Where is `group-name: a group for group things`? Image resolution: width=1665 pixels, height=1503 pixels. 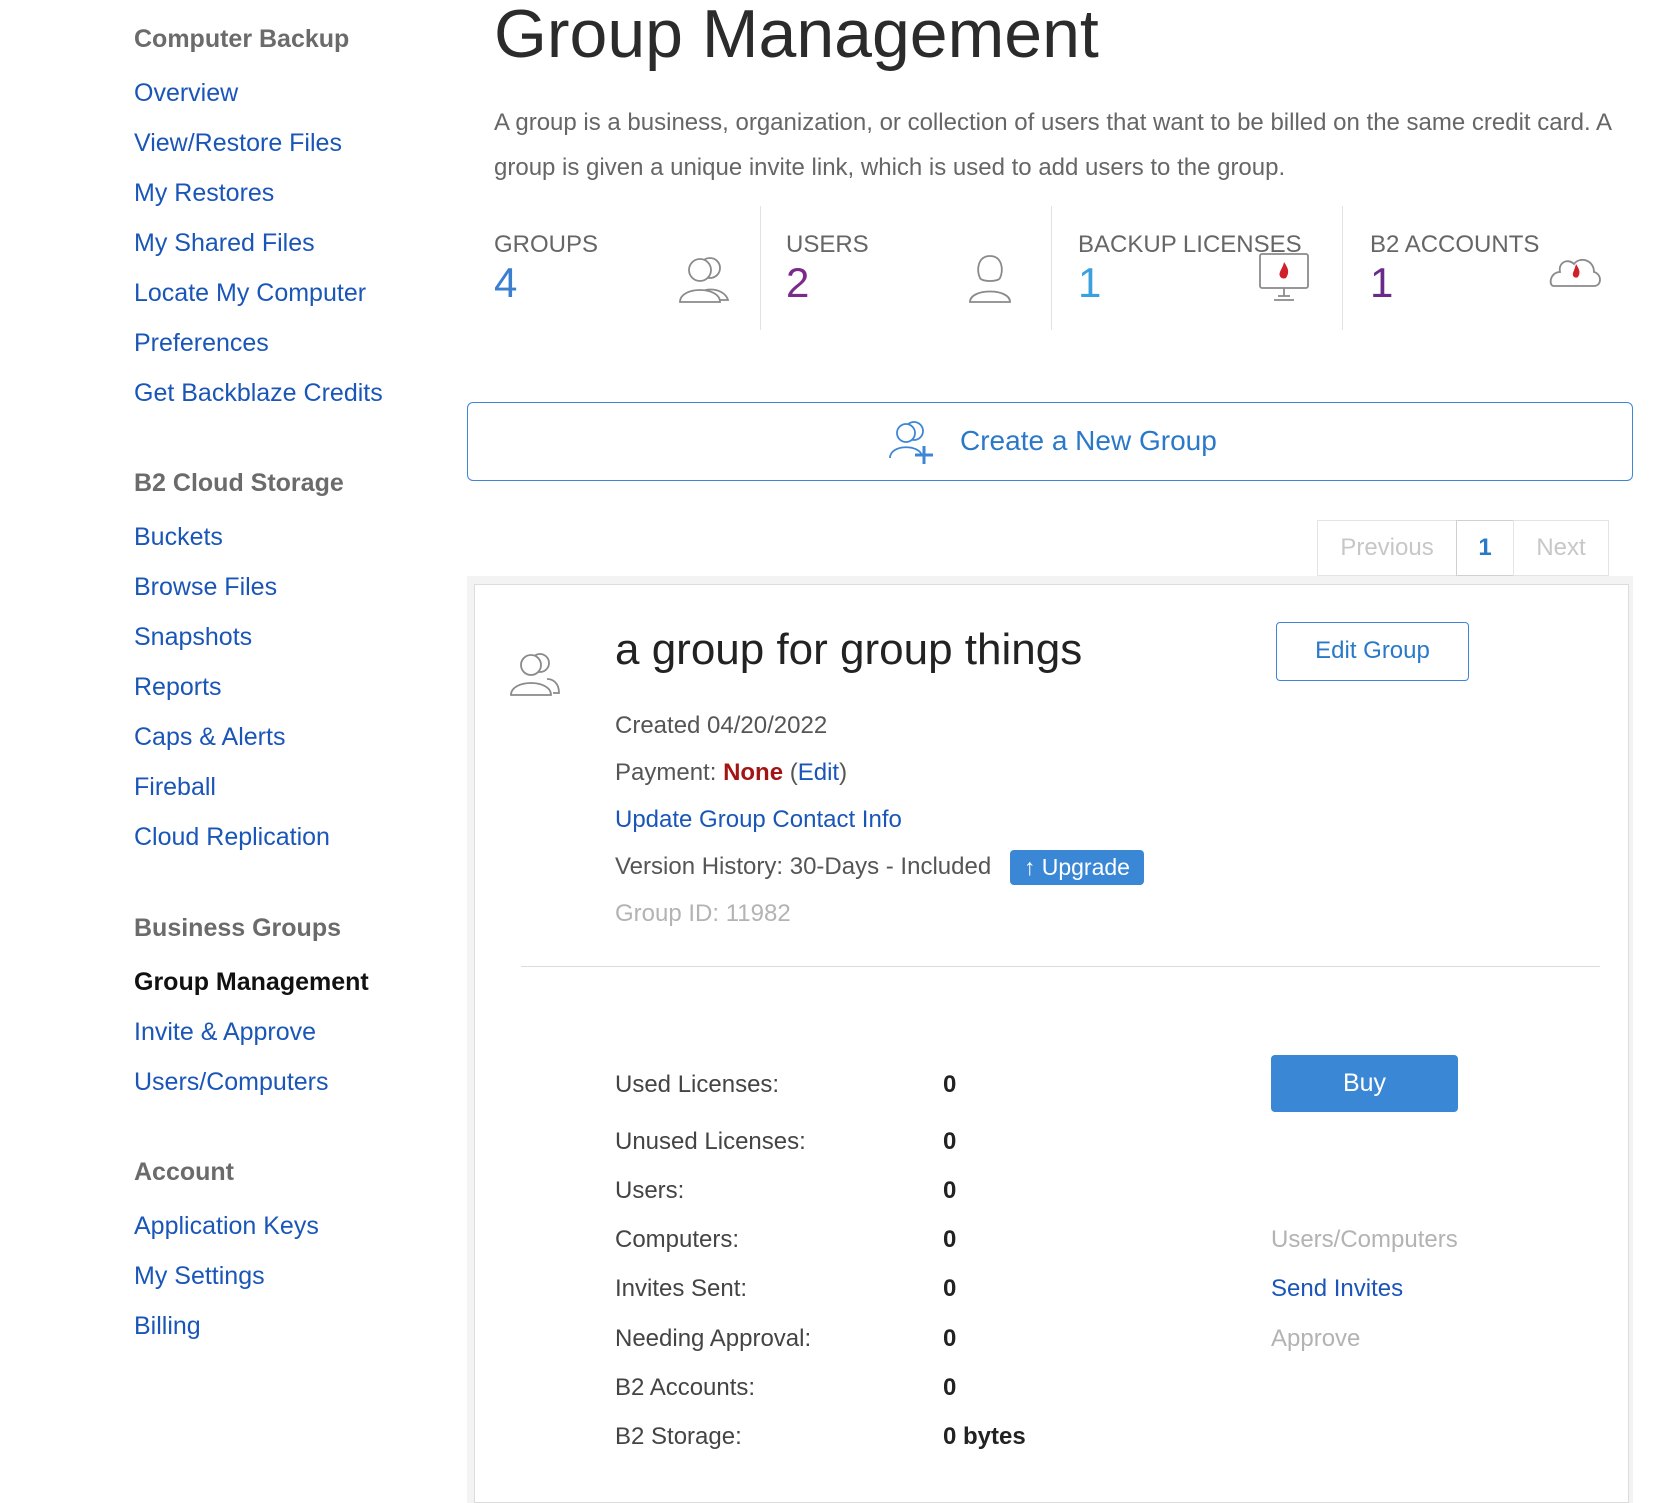 group-name: a group for group things is located at coordinates (849, 649).